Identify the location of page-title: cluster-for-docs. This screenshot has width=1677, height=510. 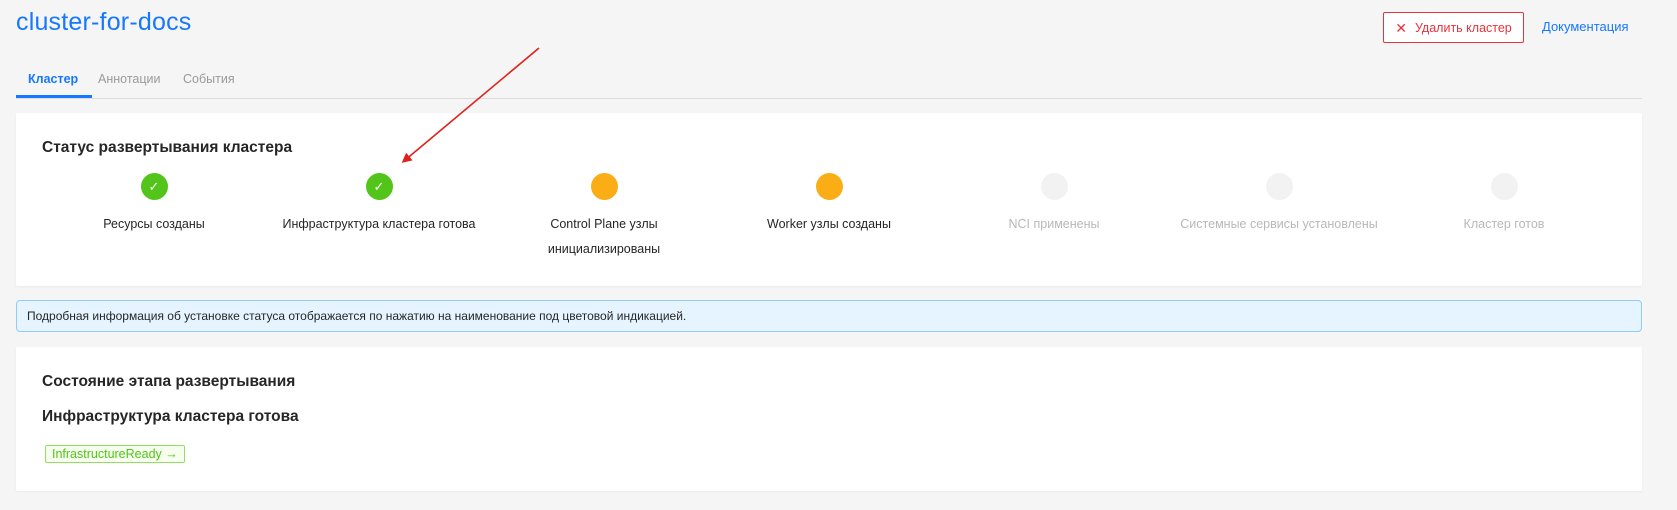
(104, 22).